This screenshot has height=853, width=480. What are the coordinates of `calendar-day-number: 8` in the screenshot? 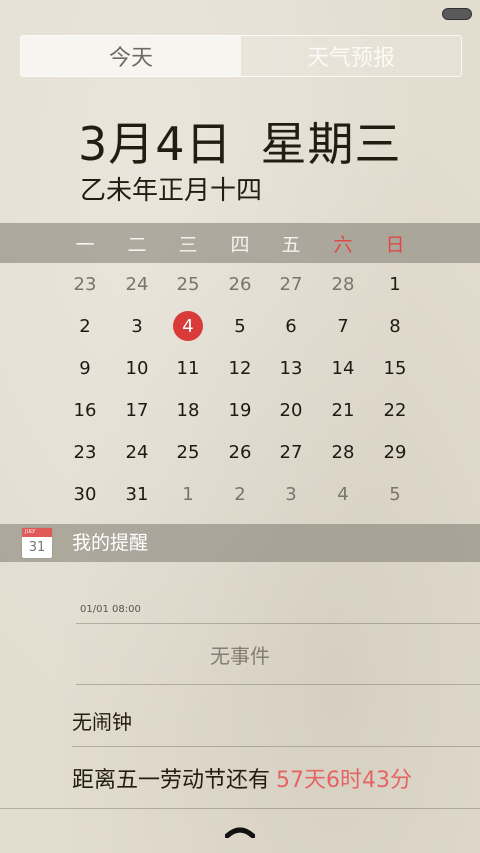 It's located at (395, 326).